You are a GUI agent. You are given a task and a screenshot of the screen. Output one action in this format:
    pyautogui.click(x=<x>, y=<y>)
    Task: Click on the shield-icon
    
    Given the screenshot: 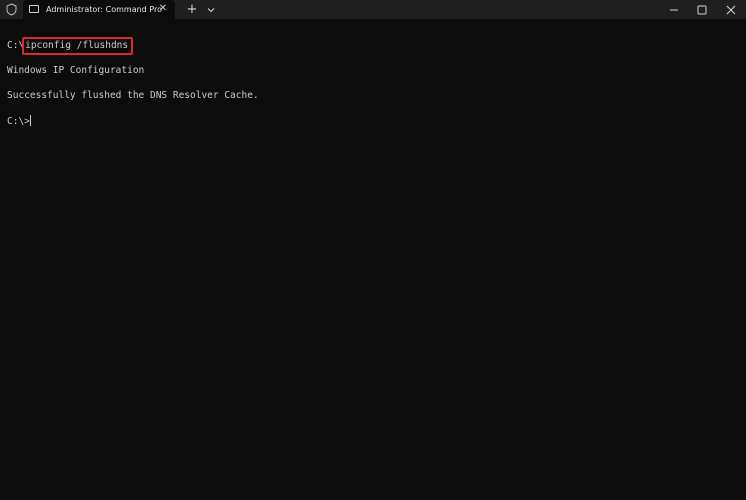 What is the action you would take?
    pyautogui.click(x=11, y=9)
    